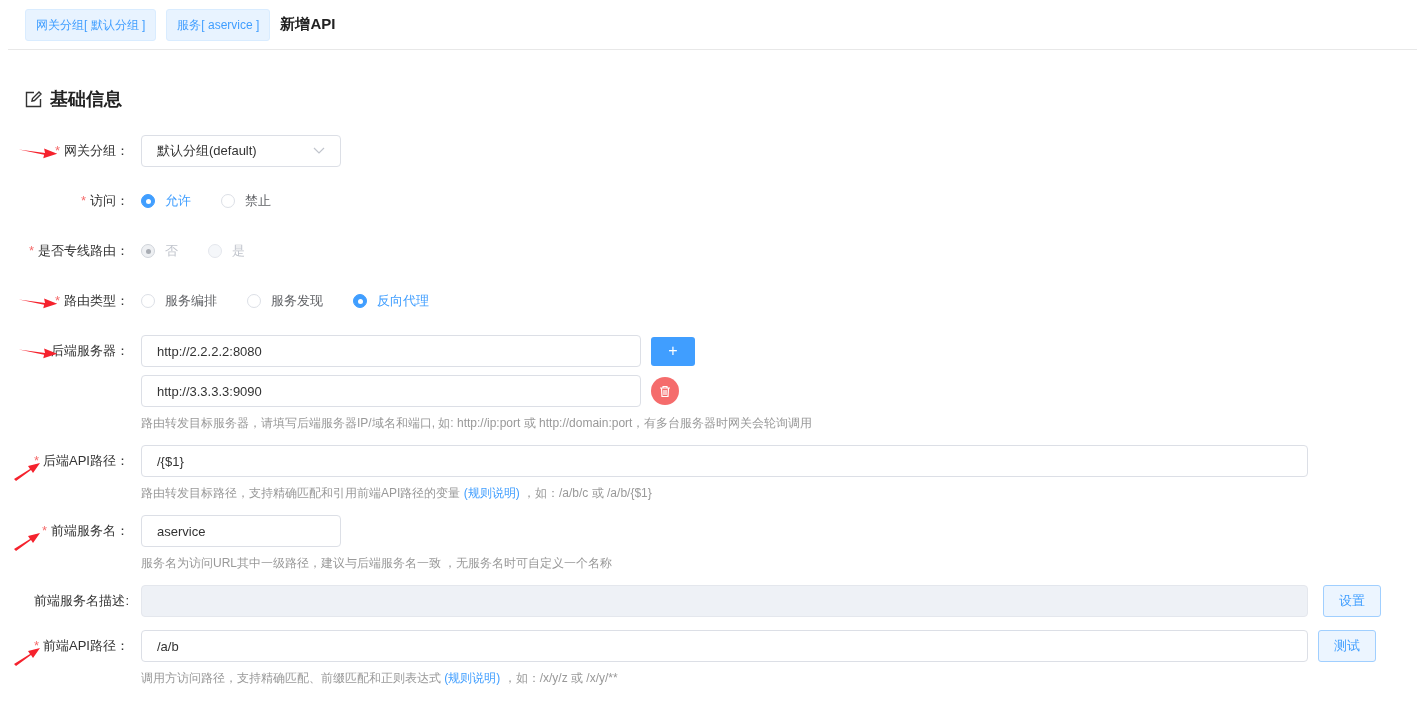 The width and height of the screenshot is (1425, 709). What do you see at coordinates (477, 423) in the screenshot?
I see `field-hint: 路由转发目标服务器，请填写后端服务器IP/域名和端口, 如: http://ip:port 或 http://domain:port，有多台服务器时网关会轮询调用` at bounding box center [477, 423].